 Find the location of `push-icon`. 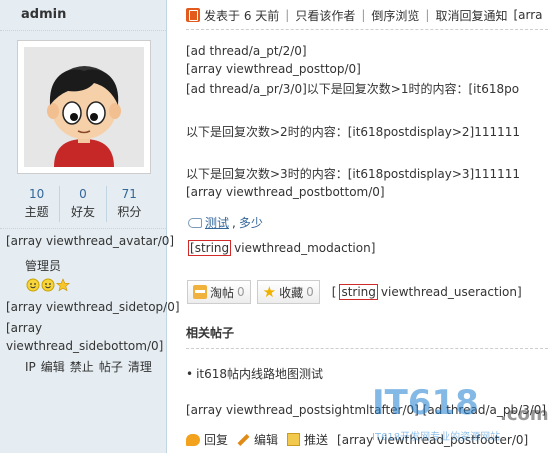

push-icon is located at coordinates (294, 439).